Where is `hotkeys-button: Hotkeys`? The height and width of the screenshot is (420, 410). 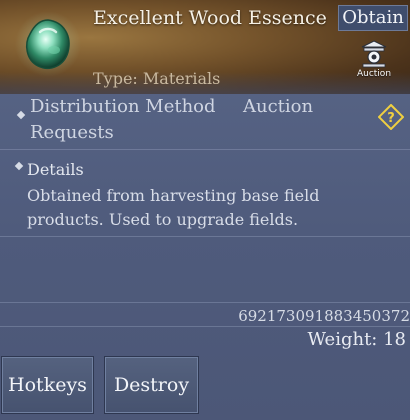
hotkeys-button: Hotkeys is located at coordinates (47, 385).